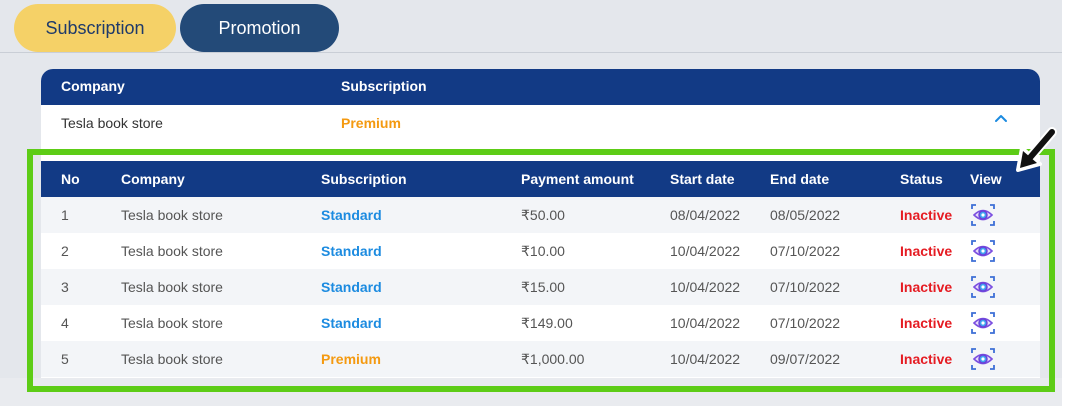  What do you see at coordinates (351, 359) in the screenshot?
I see `row-subscription: Premium` at bounding box center [351, 359].